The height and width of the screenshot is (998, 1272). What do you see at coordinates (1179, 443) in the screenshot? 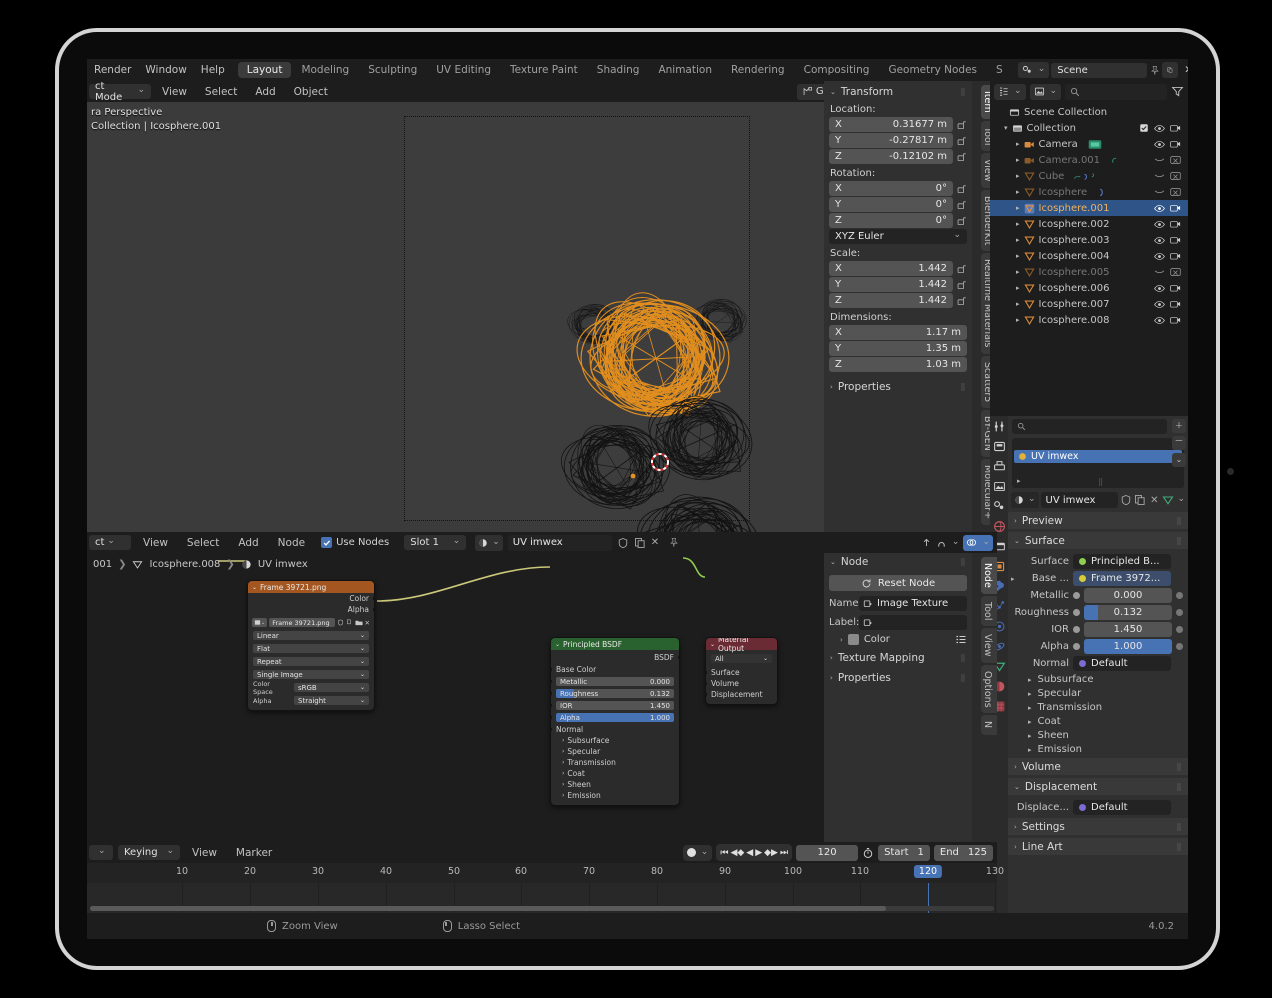
I see `slot-remove-button: －` at bounding box center [1179, 443].